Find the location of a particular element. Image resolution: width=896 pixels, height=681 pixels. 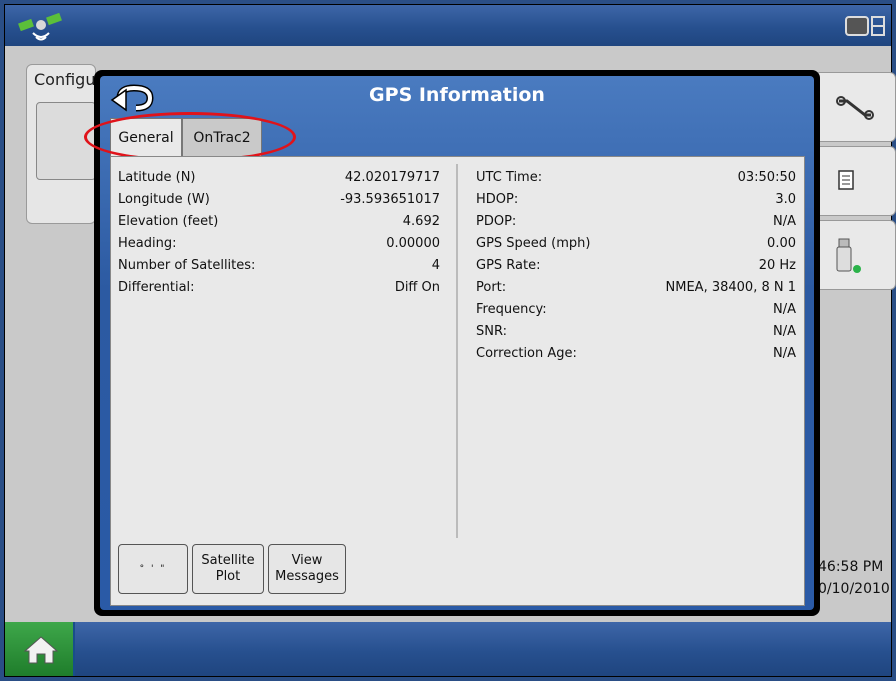

right-row-label: Frequency: is located at coordinates (511, 309).